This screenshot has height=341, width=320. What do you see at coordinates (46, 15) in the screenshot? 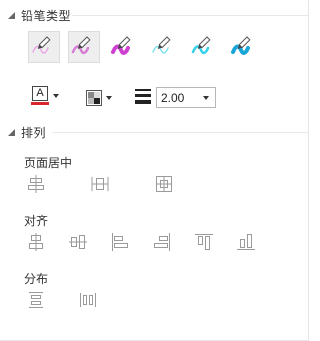
I see `section-title-pen-type: 铅笔类型` at bounding box center [46, 15].